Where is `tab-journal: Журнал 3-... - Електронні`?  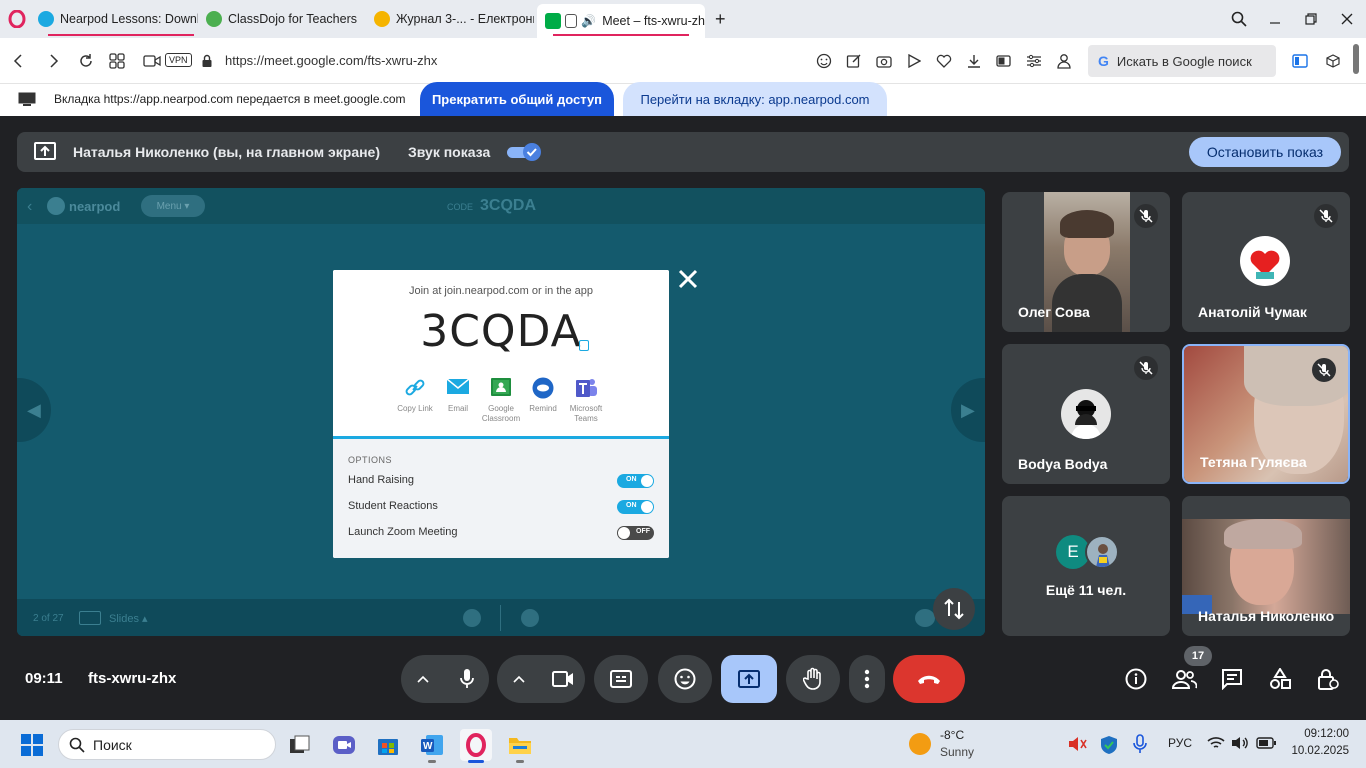 tab-journal: Журнал 3-... - Електронні is located at coordinates (450, 19).